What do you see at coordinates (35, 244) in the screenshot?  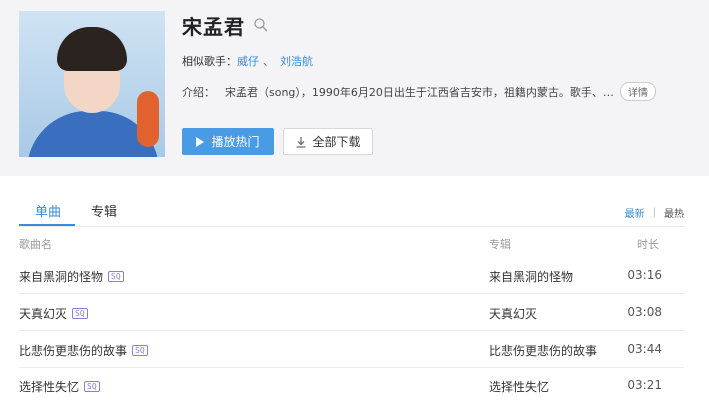 I see `column-header-song: 歌曲名` at bounding box center [35, 244].